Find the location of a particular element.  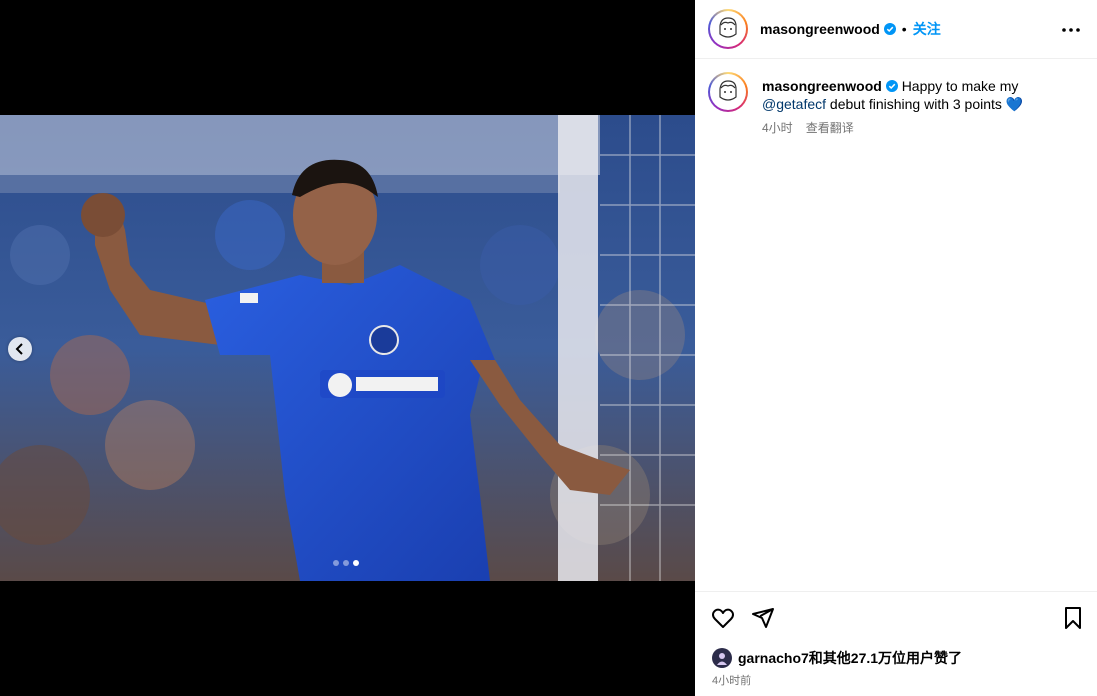

author-avatar is located at coordinates (728, 29).